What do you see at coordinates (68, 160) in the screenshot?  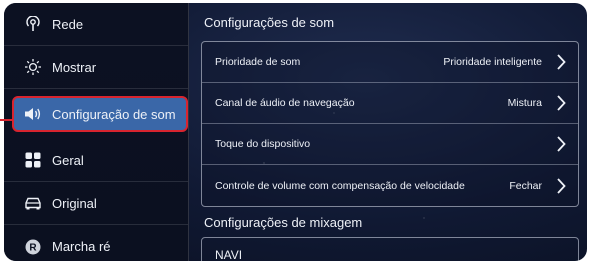 I see `sidebar-item-label: Geral` at bounding box center [68, 160].